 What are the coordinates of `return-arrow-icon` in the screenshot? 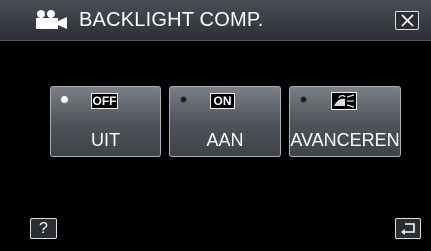 It's located at (408, 229).